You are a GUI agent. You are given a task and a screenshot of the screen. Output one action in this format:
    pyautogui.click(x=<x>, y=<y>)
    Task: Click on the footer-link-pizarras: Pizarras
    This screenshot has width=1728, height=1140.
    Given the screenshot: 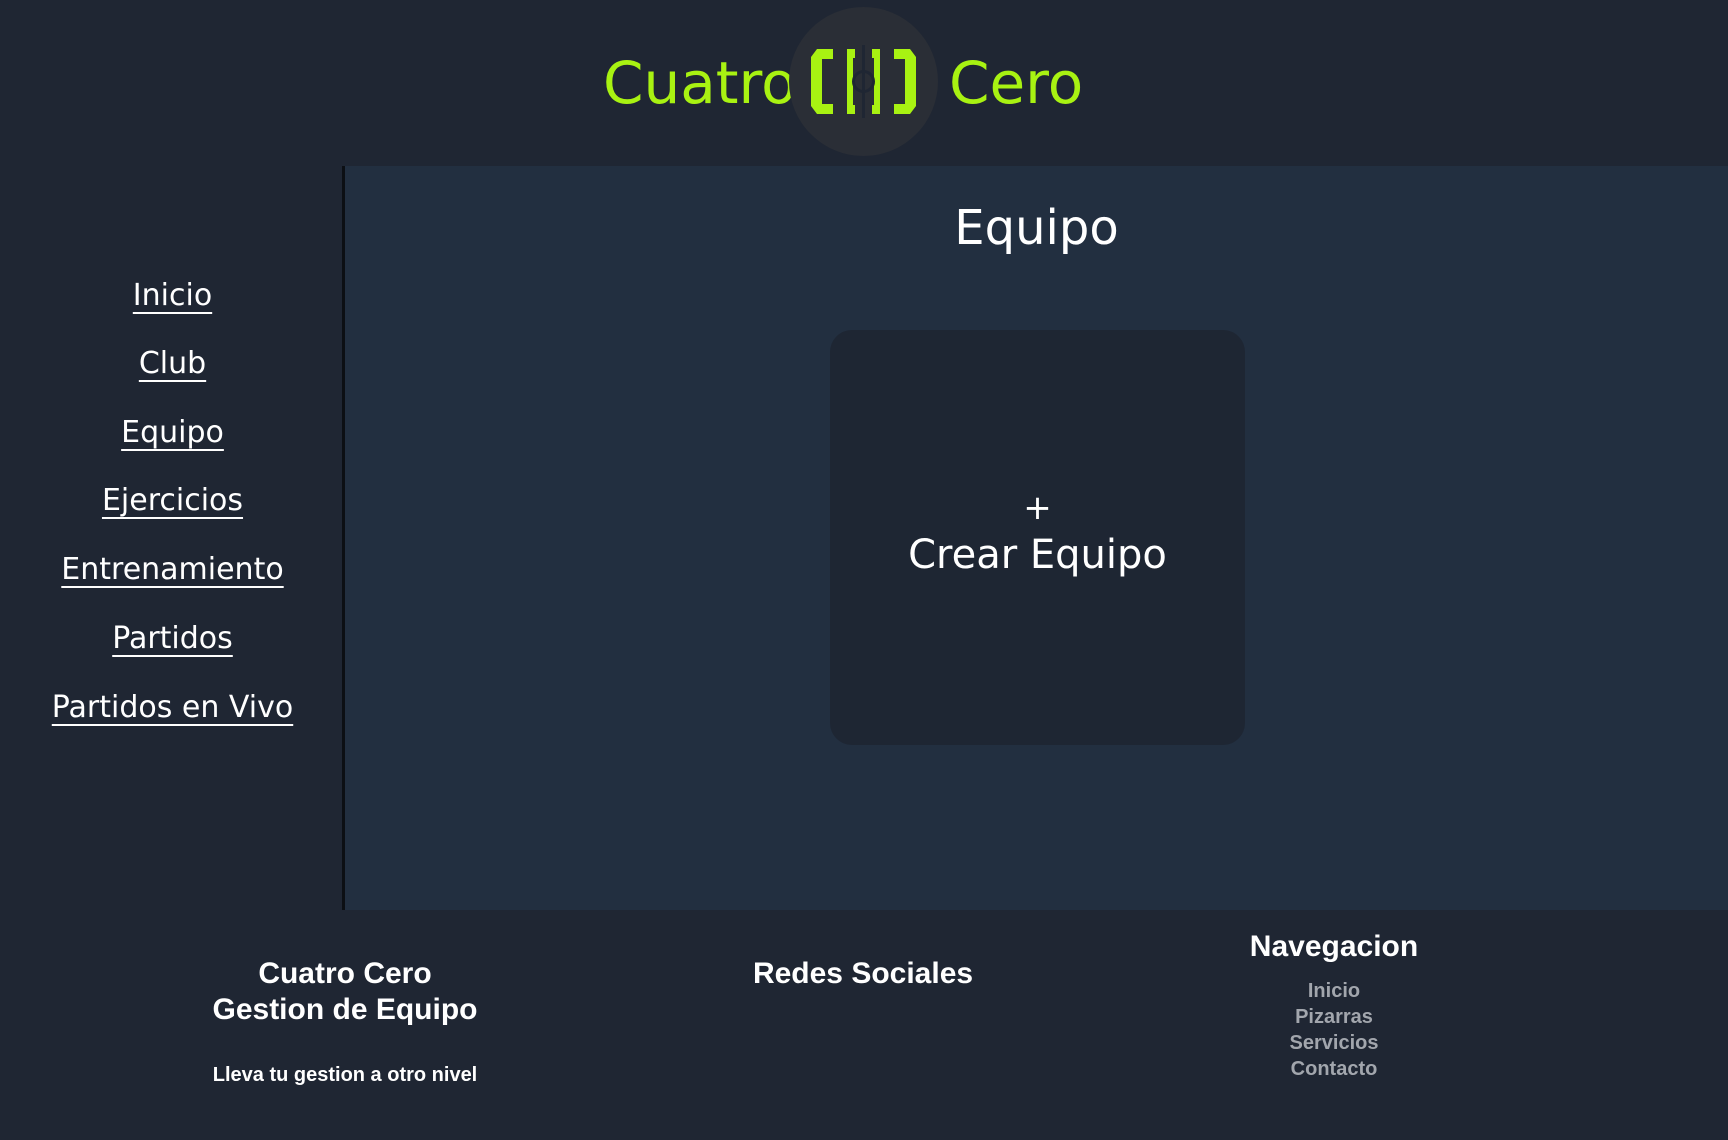 What is the action you would take?
    pyautogui.click(x=1334, y=1017)
    